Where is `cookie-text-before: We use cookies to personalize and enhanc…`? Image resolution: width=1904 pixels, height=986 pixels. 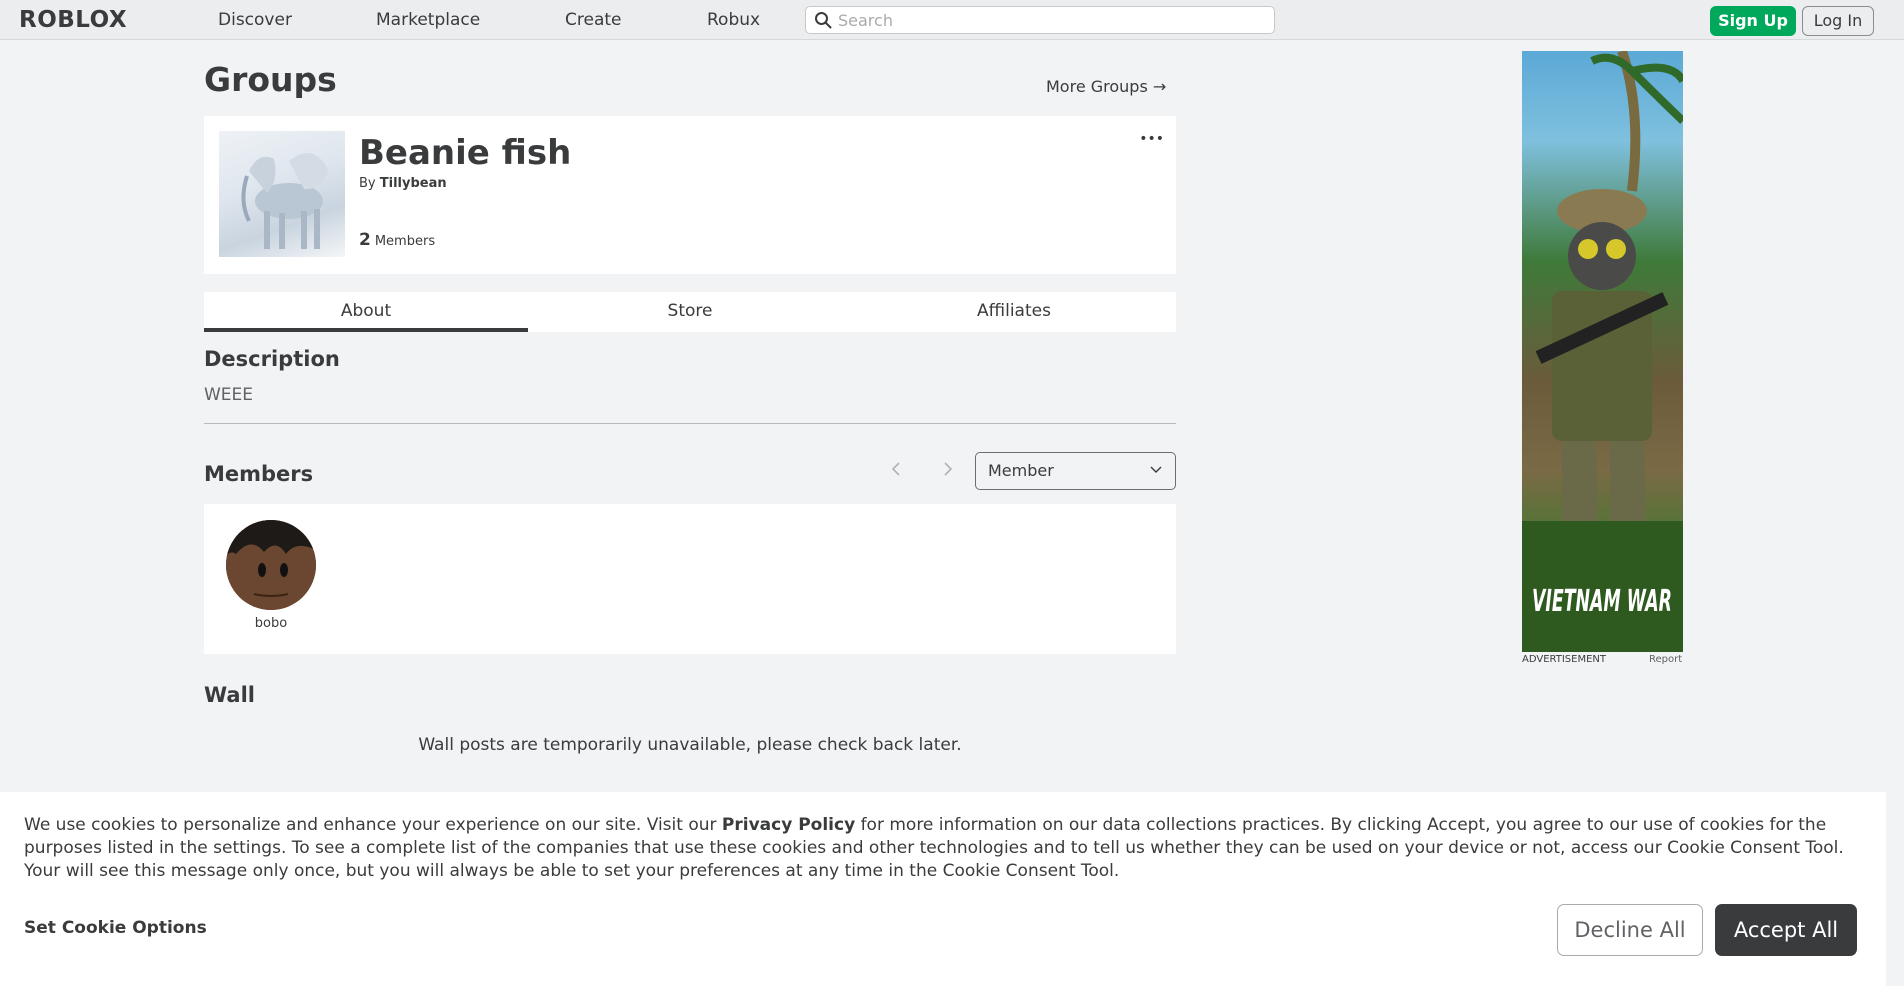
cookie-text-before: We use cookies to personalize and enhanc… is located at coordinates (373, 825).